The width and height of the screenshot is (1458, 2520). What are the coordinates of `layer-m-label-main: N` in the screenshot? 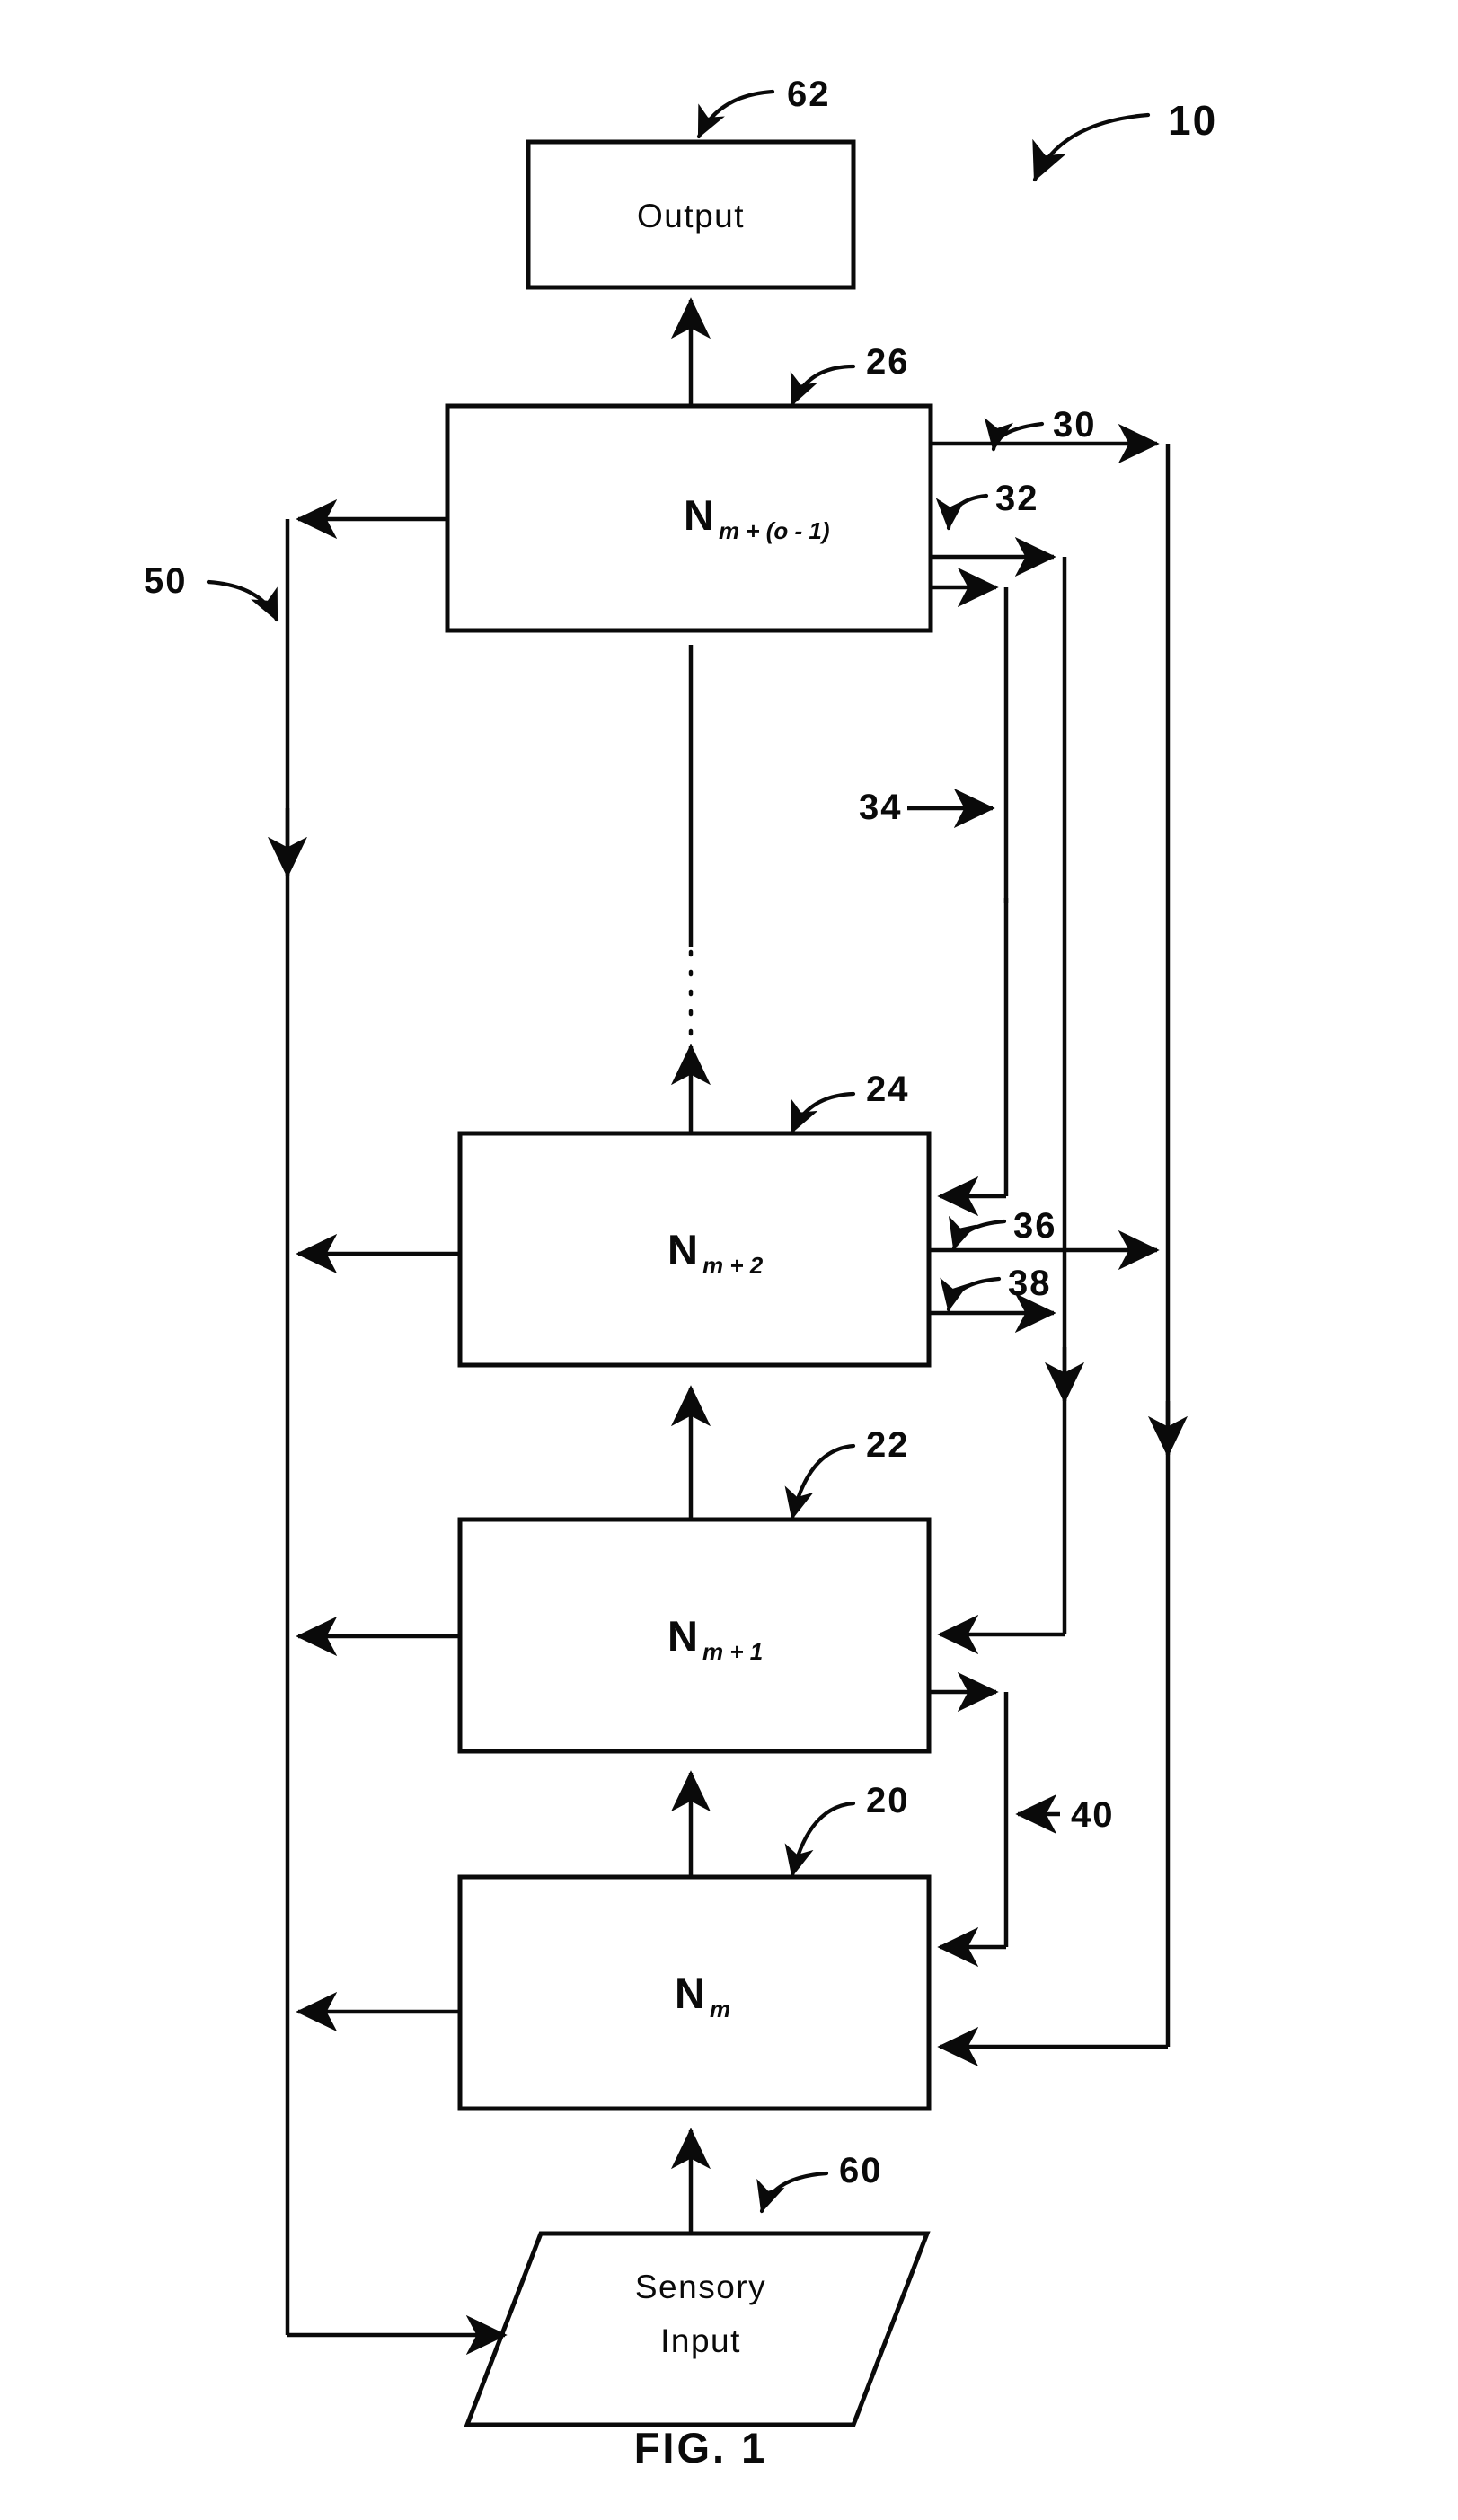 It's located at (690, 1993).